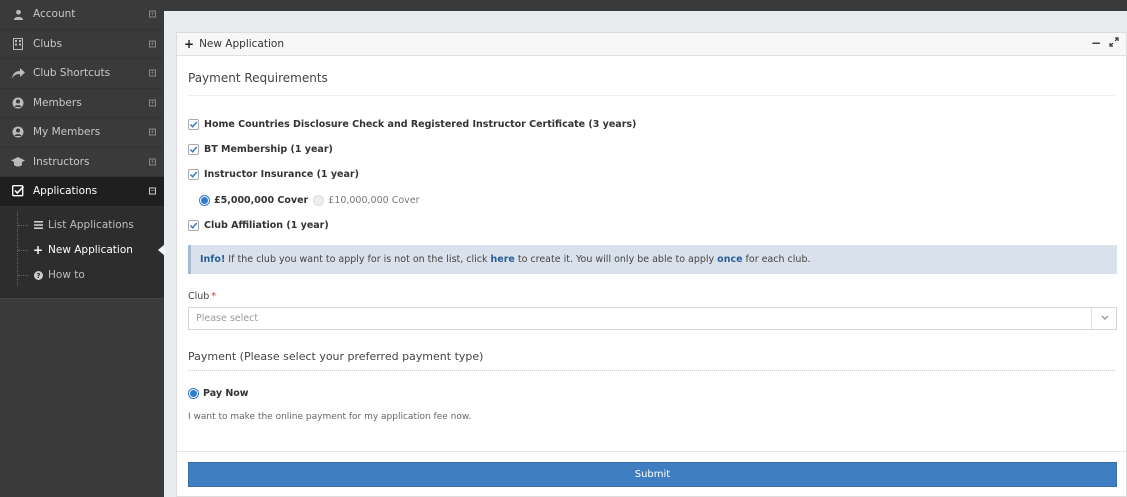 The image size is (1127, 497). I want to click on submenu-item-label: New Application, so click(90, 250).